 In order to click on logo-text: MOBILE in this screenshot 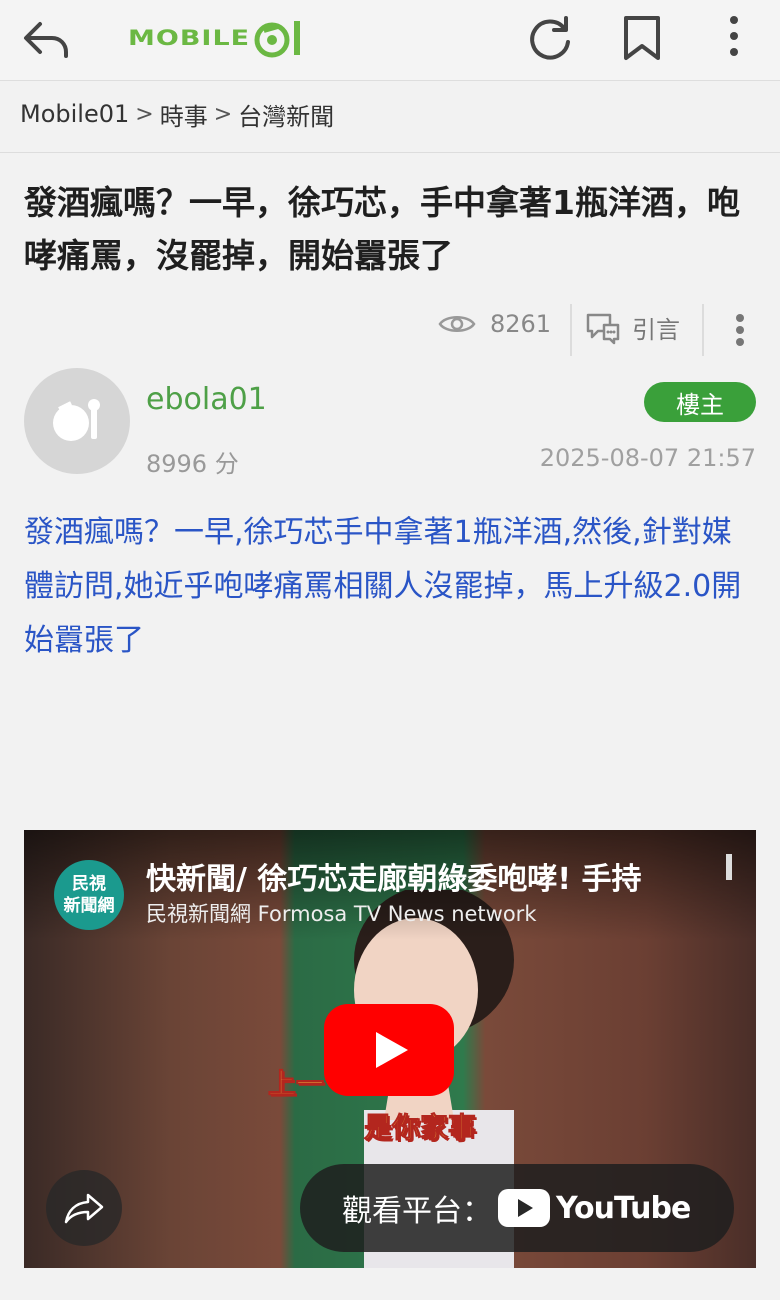, I will do `click(189, 38)`.